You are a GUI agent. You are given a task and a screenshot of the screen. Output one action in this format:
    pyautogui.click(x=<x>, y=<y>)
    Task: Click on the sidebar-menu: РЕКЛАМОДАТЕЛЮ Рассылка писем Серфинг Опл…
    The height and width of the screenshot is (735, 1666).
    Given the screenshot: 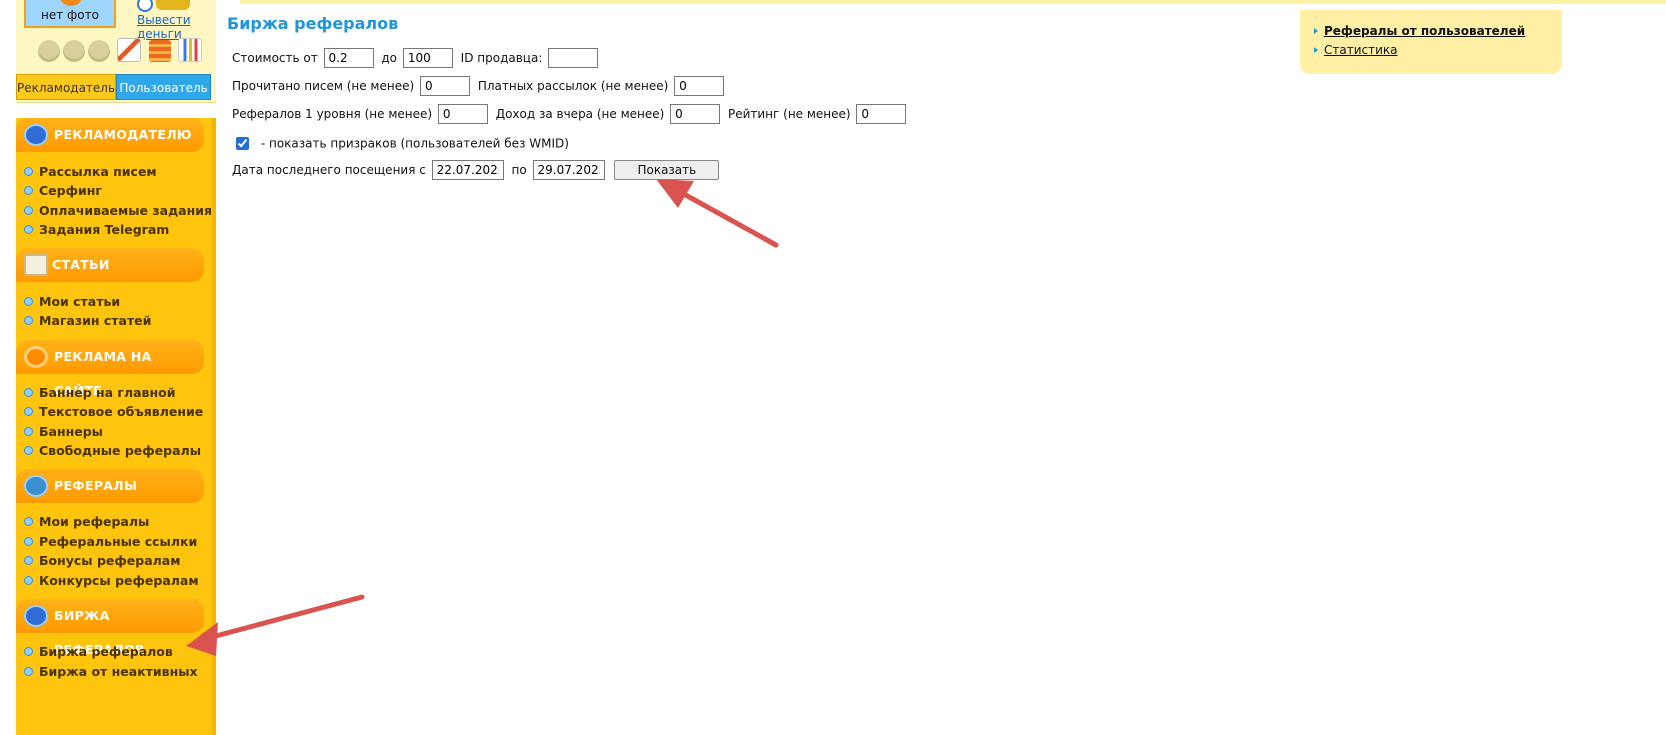 What is the action you would take?
    pyautogui.click(x=116, y=426)
    